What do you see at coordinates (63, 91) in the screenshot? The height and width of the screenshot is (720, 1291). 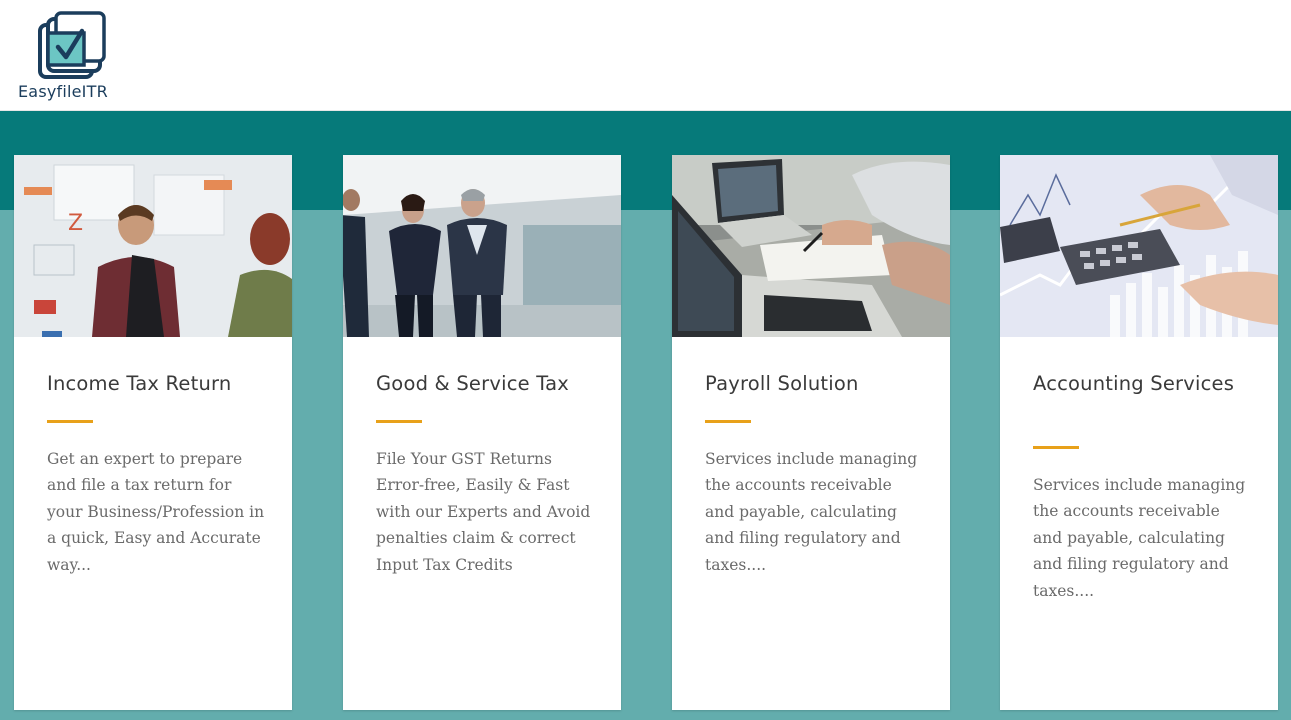 I see `brand-name: EasyfileITR` at bounding box center [63, 91].